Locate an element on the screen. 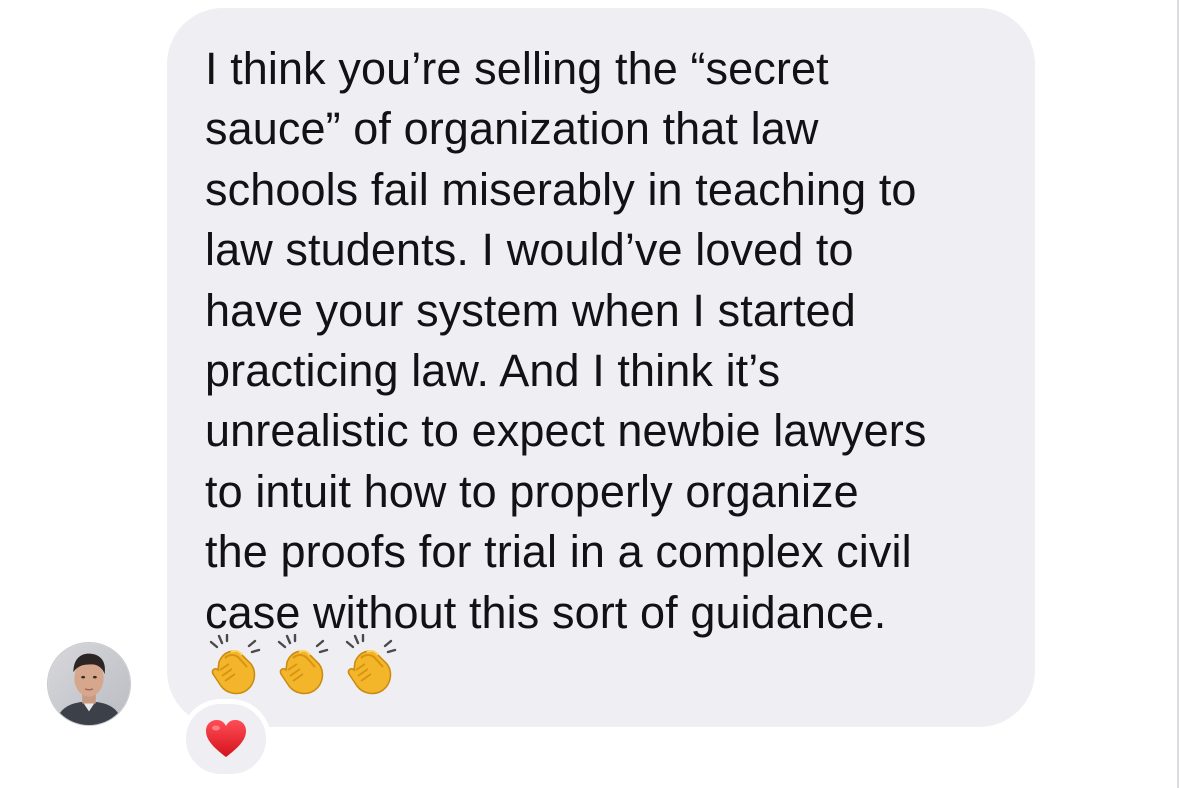  sender-avatar is located at coordinates (89, 684).